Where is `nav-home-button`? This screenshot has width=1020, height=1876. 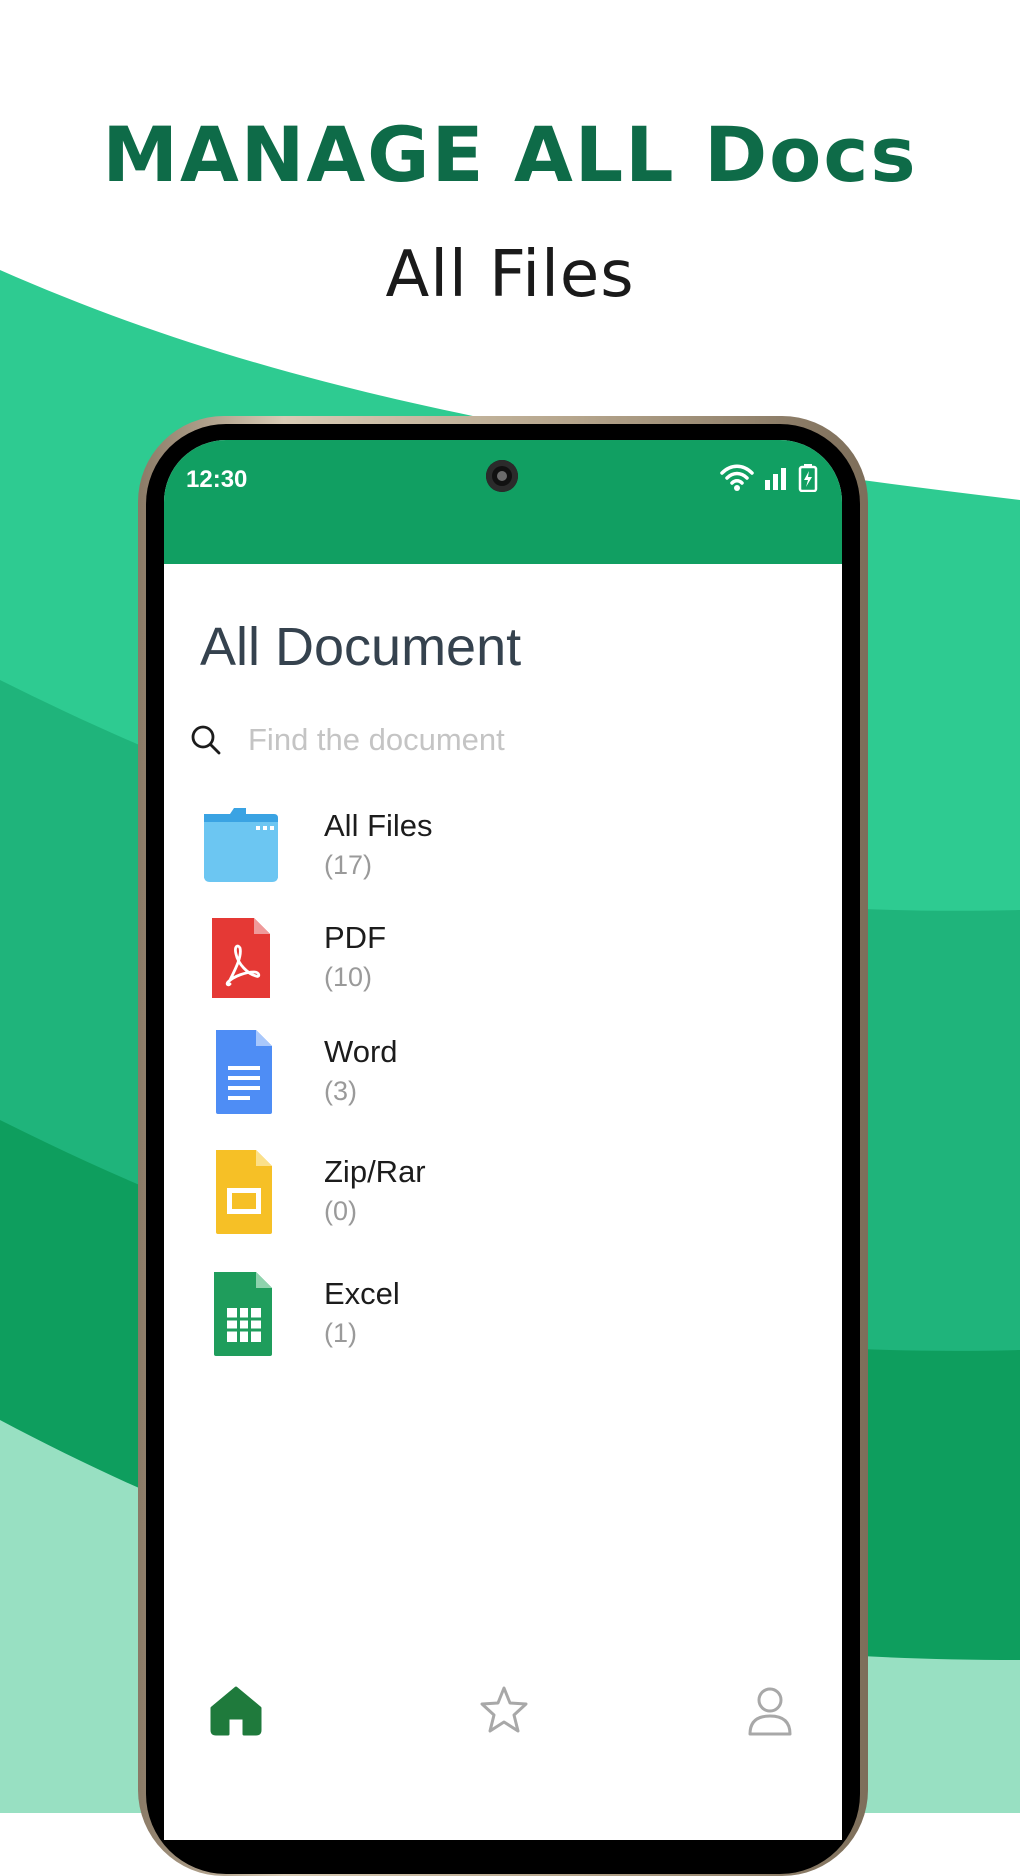 nav-home-button is located at coordinates (236, 1710).